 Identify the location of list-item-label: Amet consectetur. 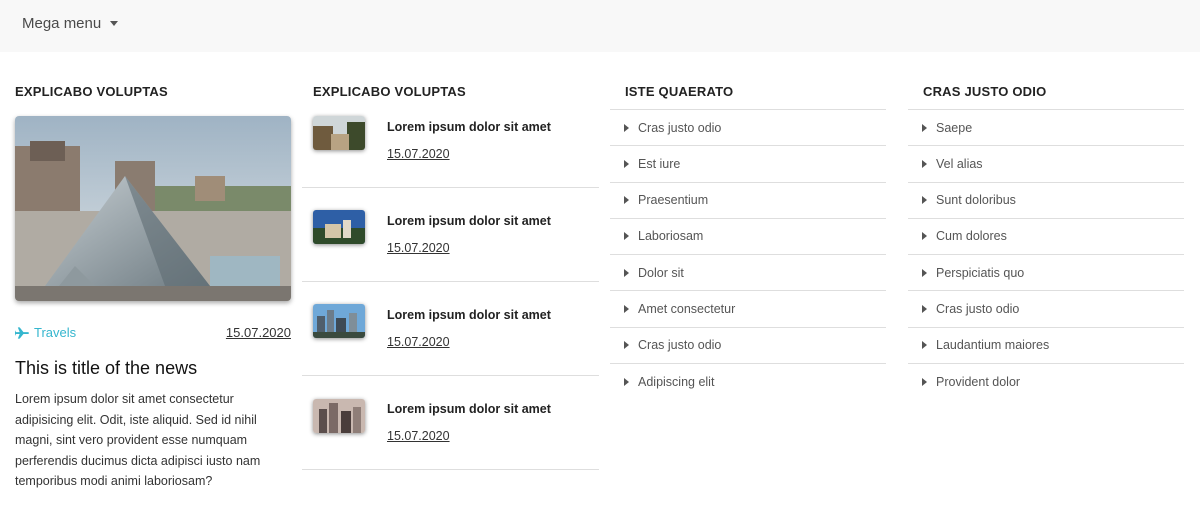
(687, 308).